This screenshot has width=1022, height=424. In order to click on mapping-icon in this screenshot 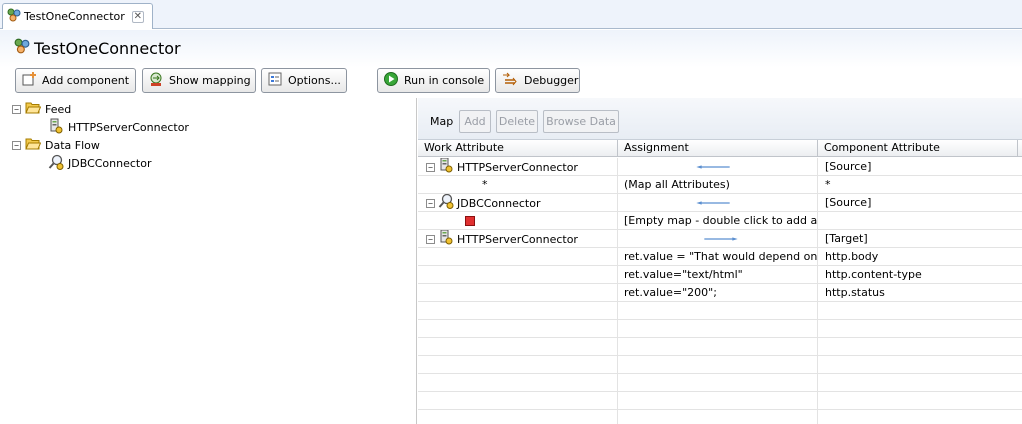, I will do `click(156, 80)`.